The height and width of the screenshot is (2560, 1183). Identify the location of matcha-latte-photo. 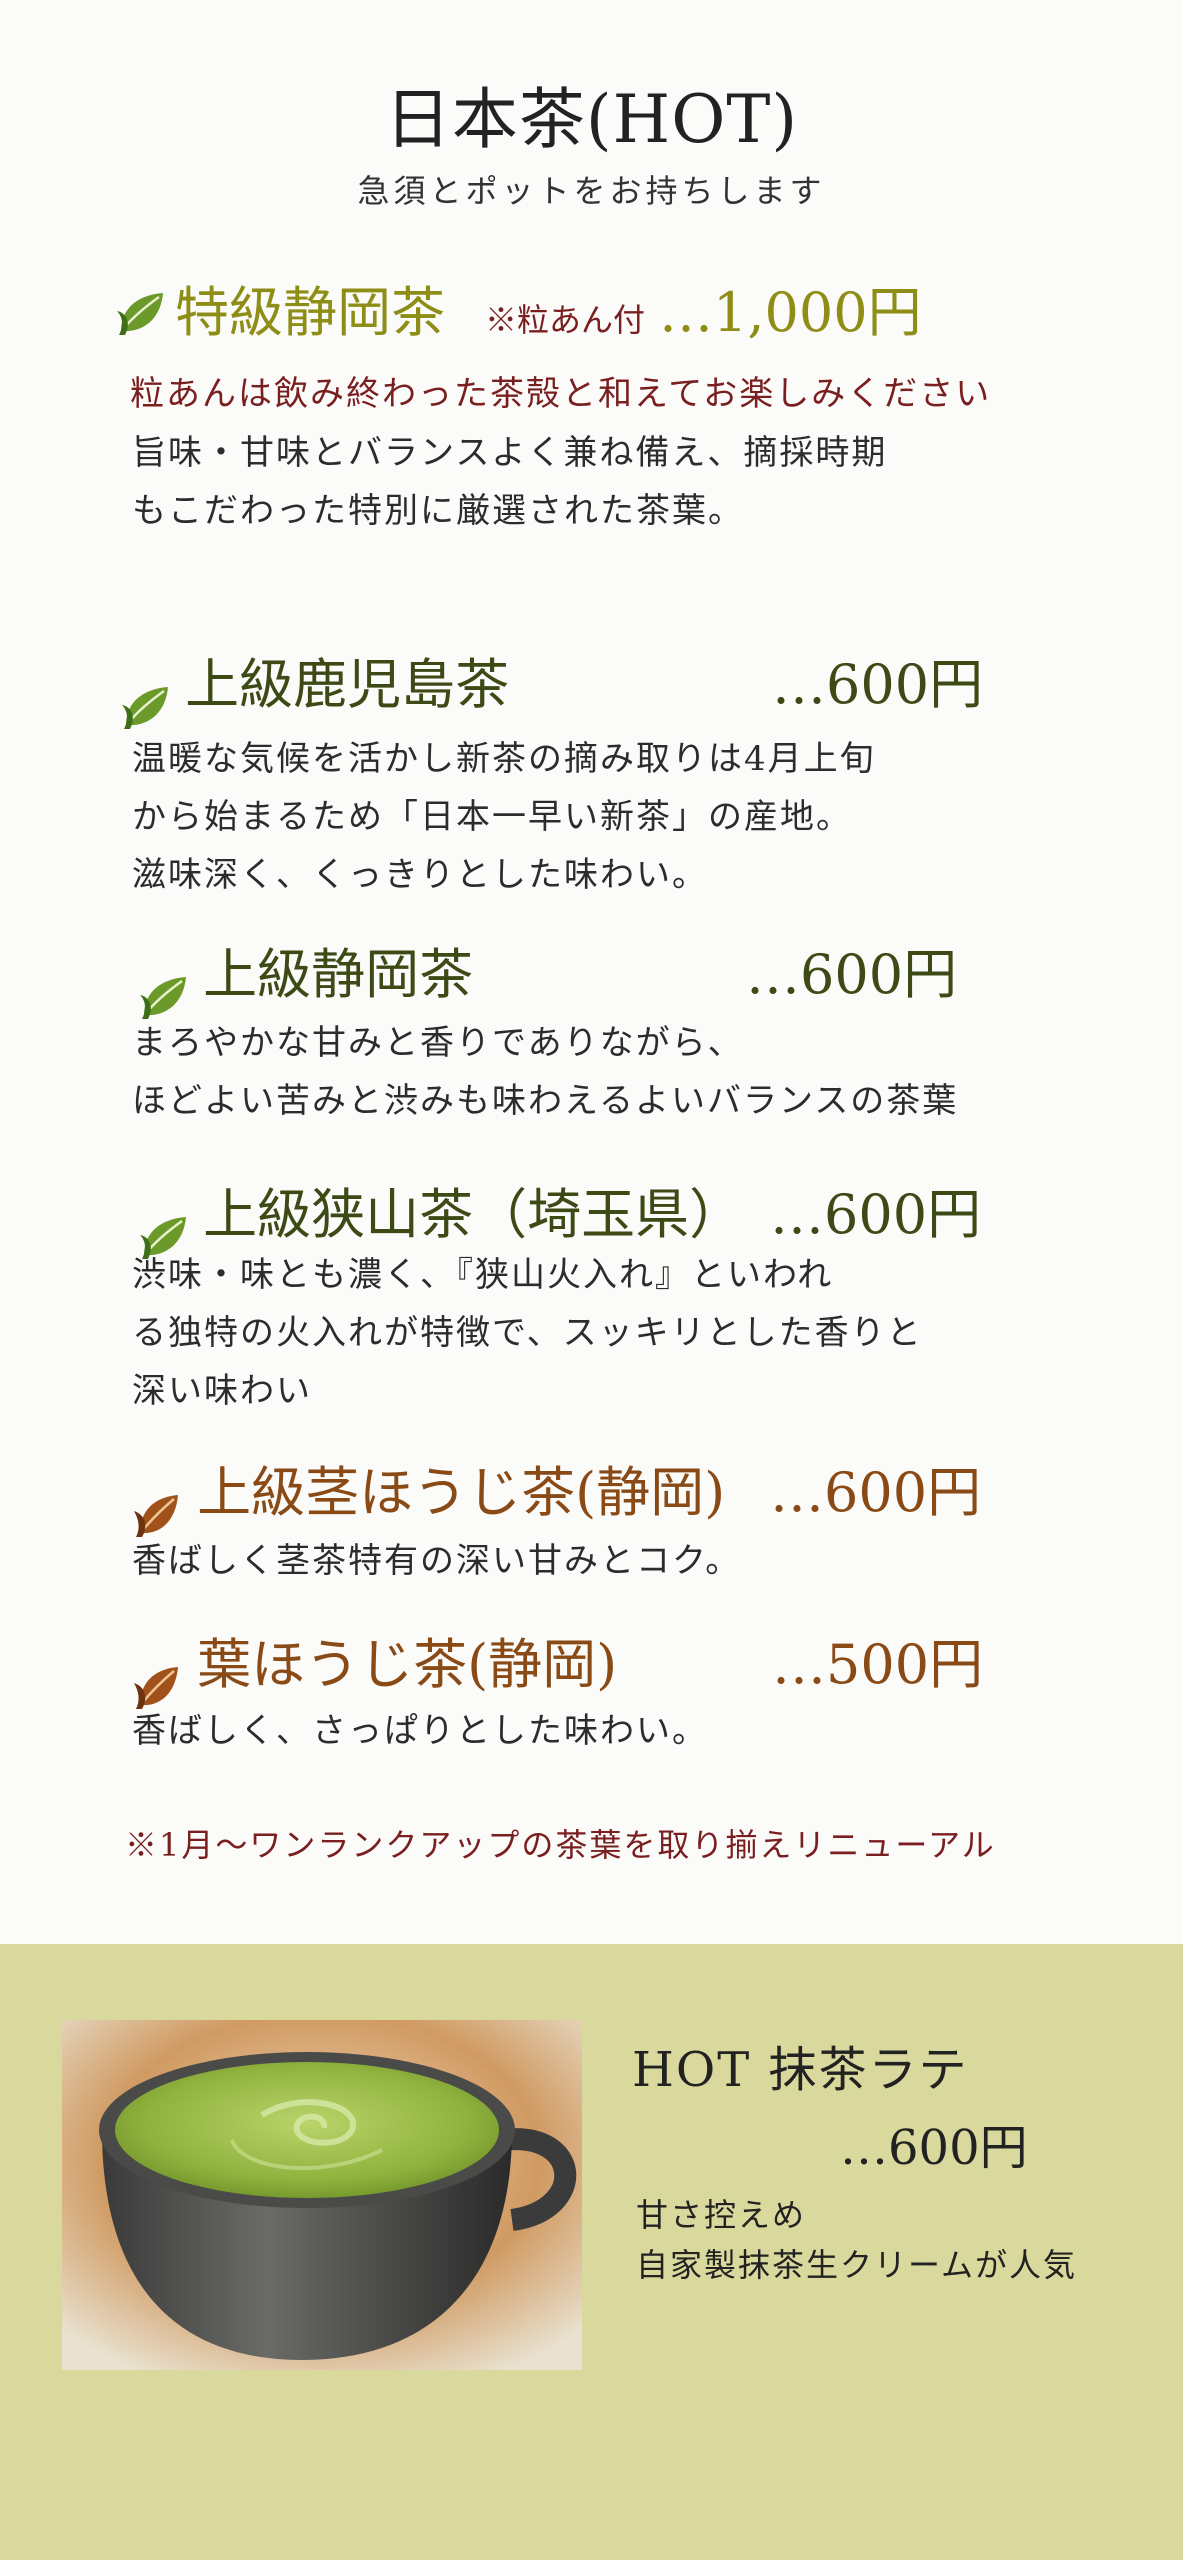
(322, 2195).